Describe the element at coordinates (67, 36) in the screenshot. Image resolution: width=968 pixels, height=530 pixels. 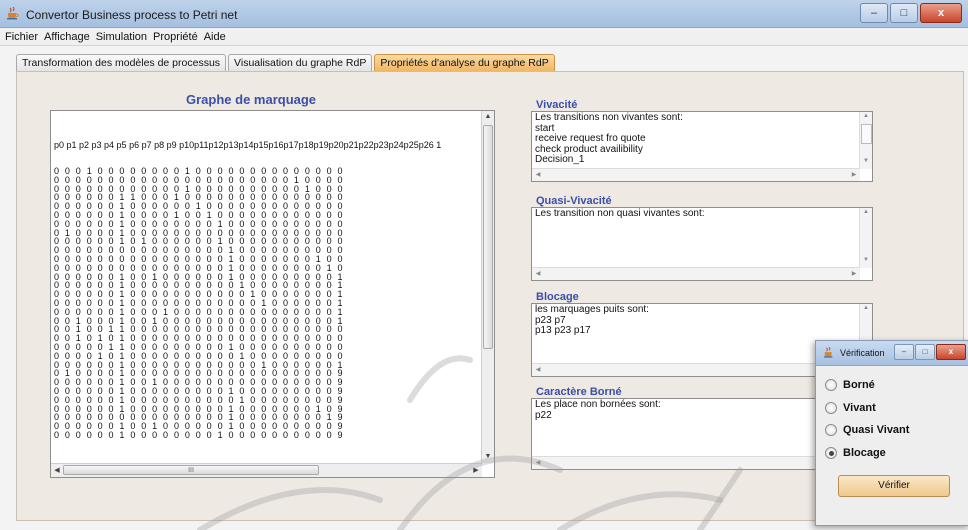
I see `menu-affichage: Affichage` at that location.